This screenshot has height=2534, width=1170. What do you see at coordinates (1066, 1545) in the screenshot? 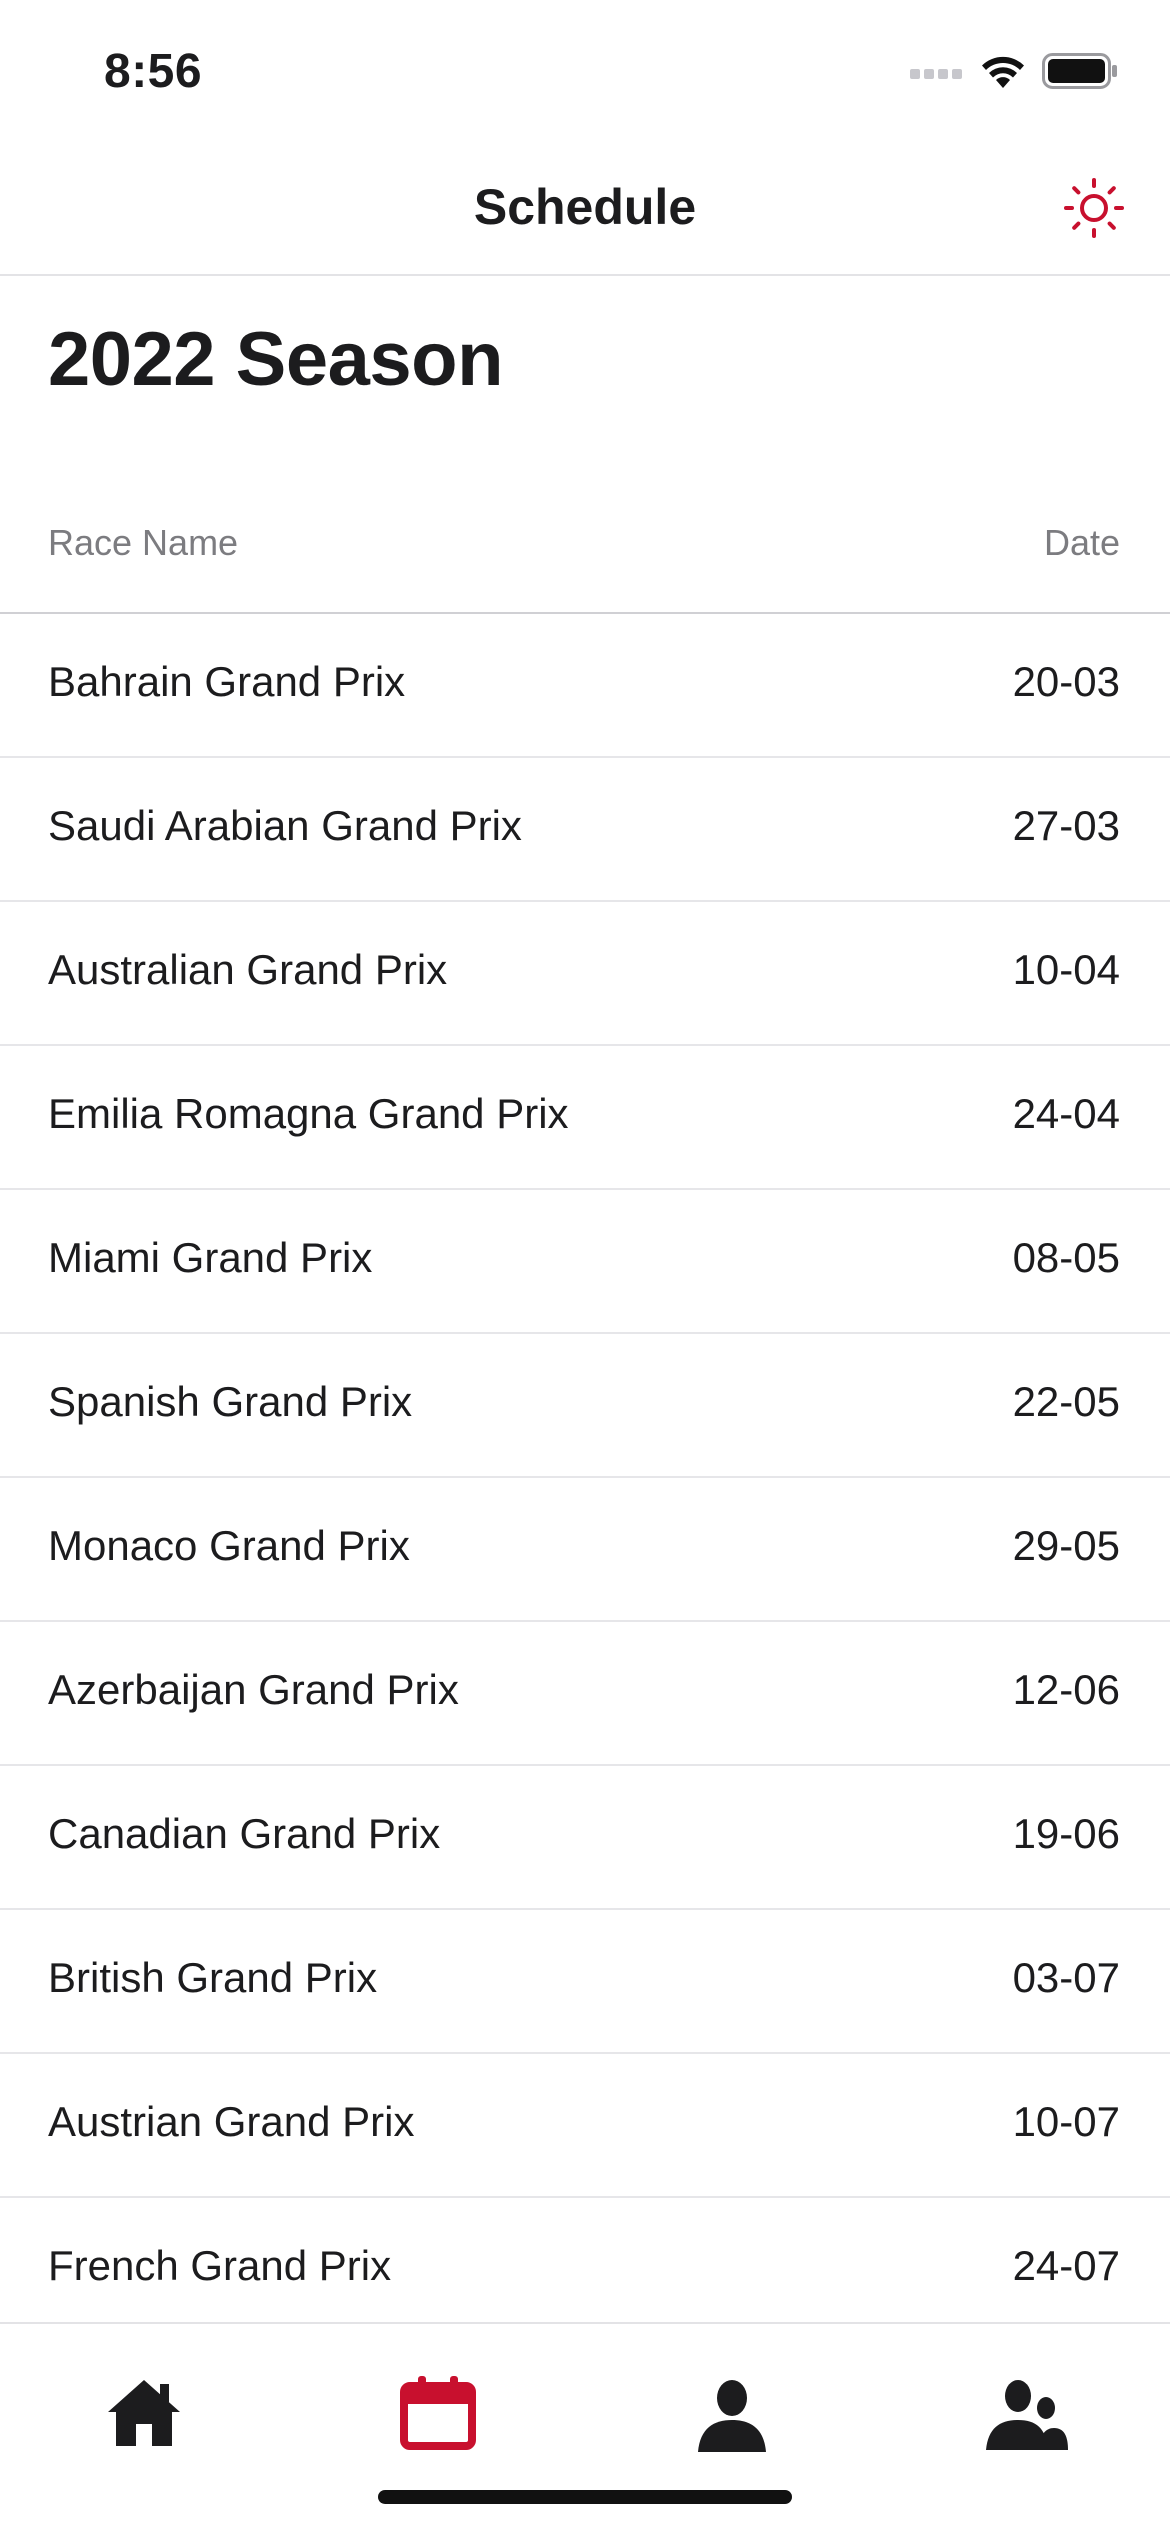
I see `race-date: 29-05` at bounding box center [1066, 1545].